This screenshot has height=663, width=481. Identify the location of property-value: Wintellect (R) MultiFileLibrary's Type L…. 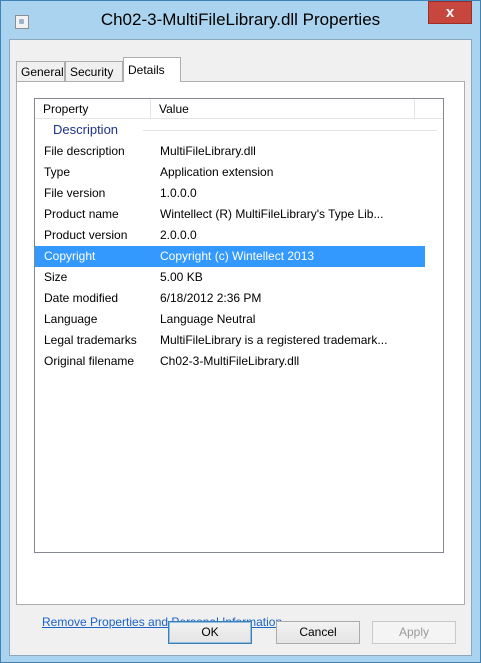
(272, 214).